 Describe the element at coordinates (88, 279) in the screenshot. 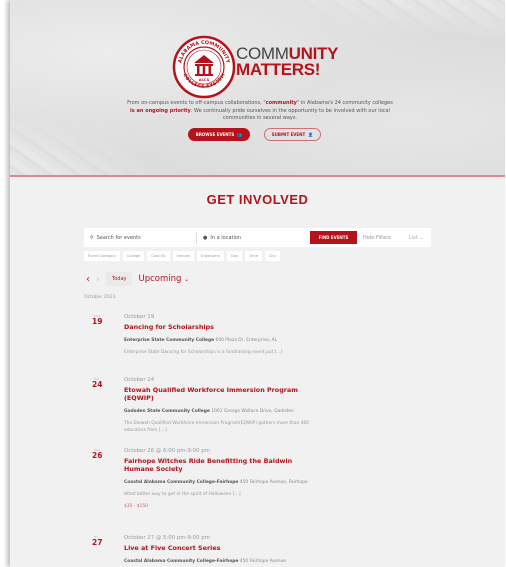

I see `previous-arrow-icon: ‹` at that location.